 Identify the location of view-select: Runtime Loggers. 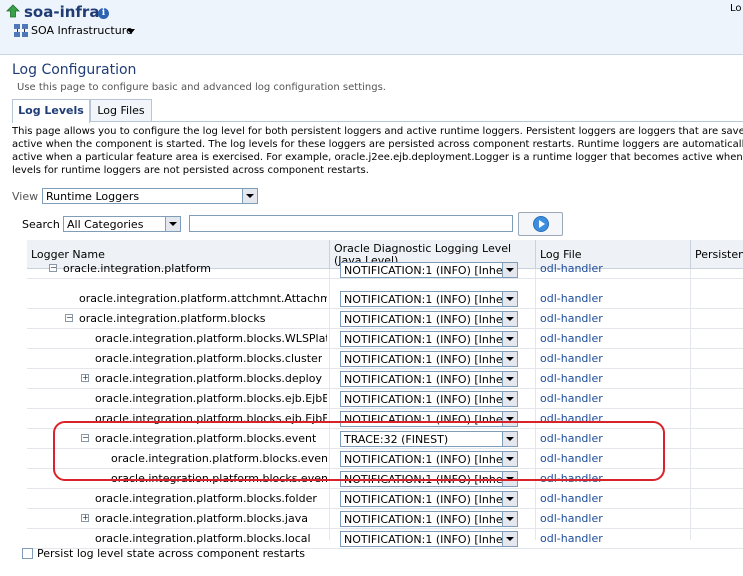
(150, 196).